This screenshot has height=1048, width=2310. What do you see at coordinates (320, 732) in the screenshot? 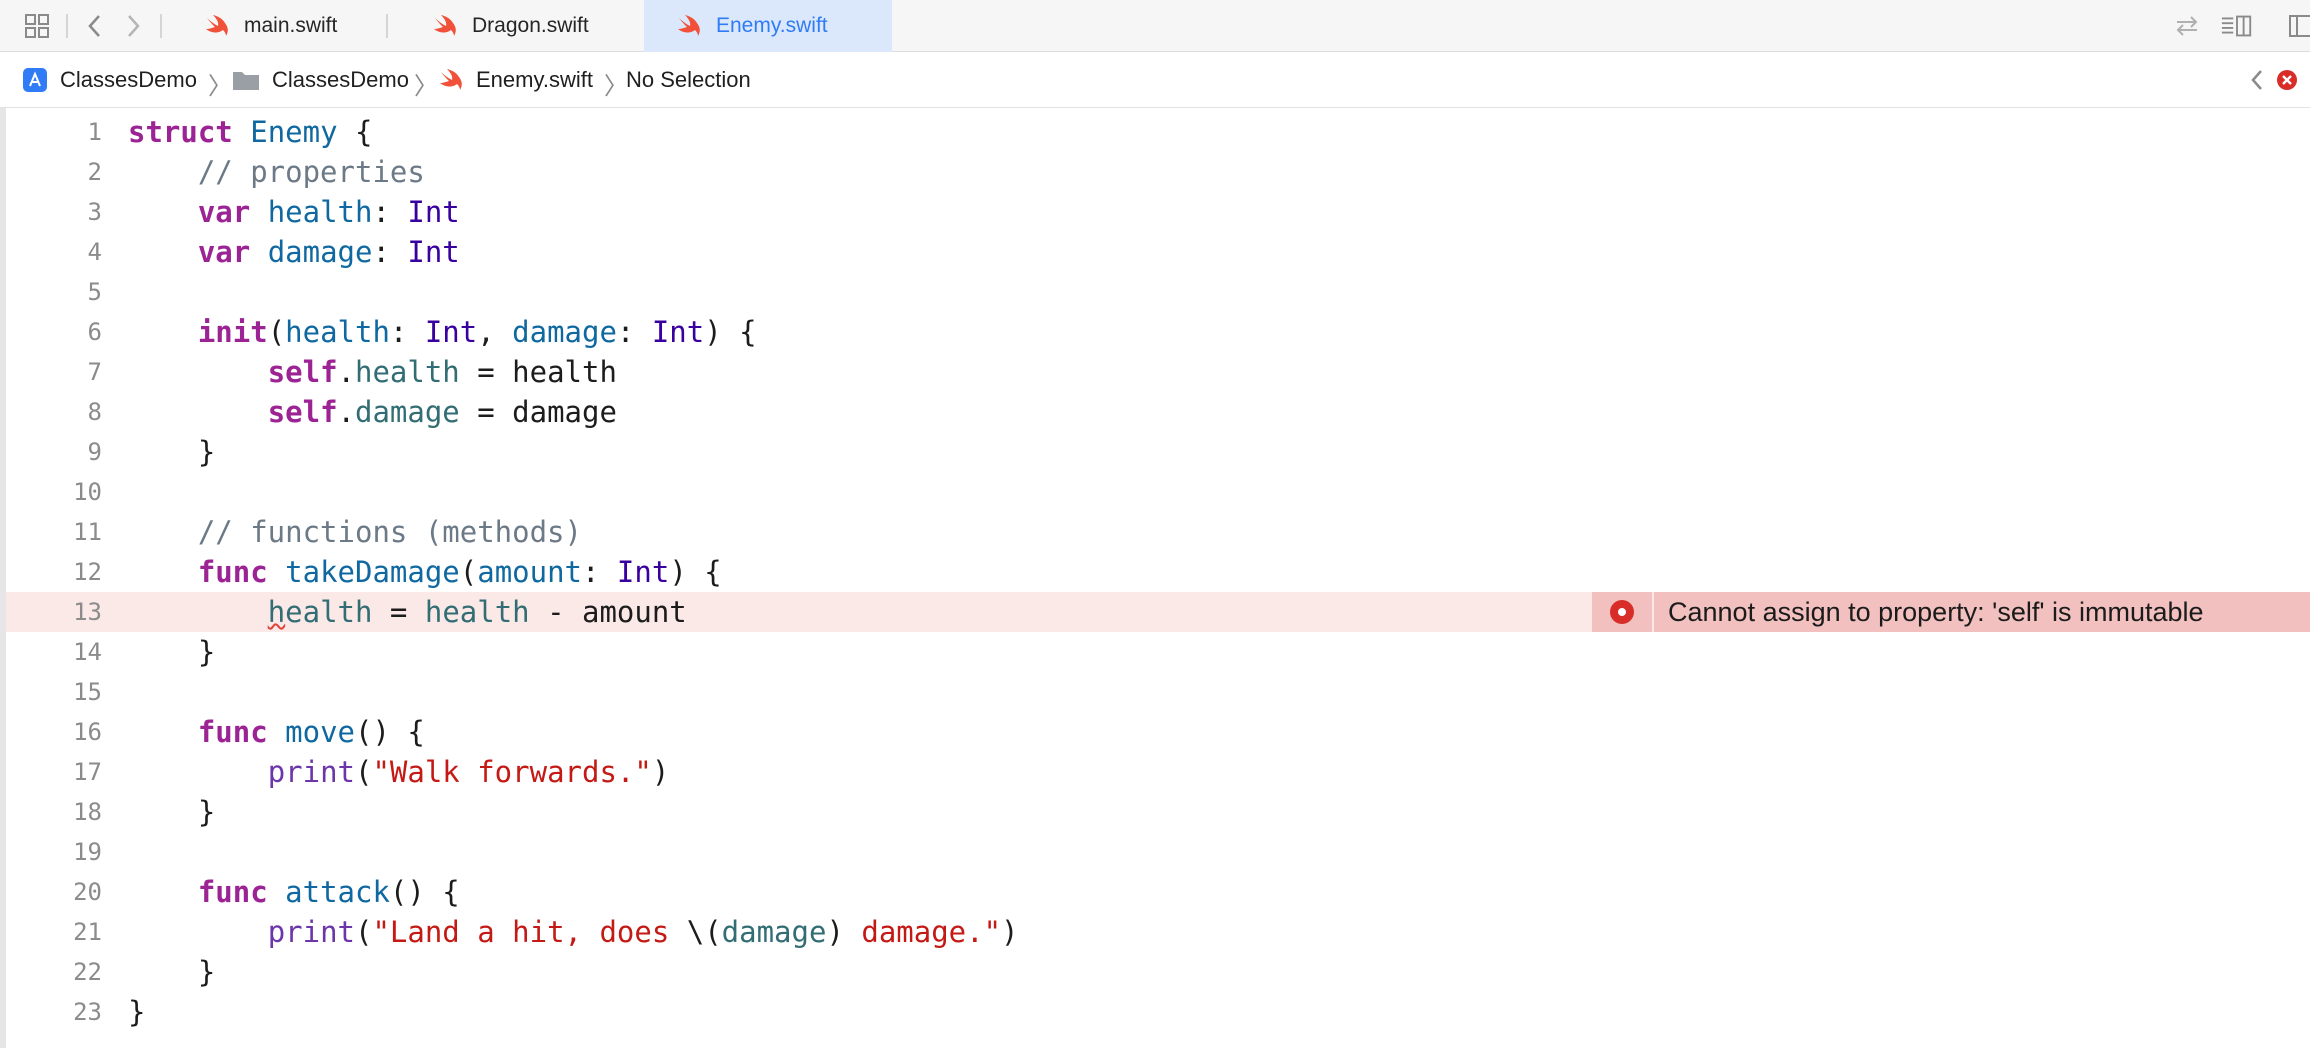
I see `function-name: move` at bounding box center [320, 732].